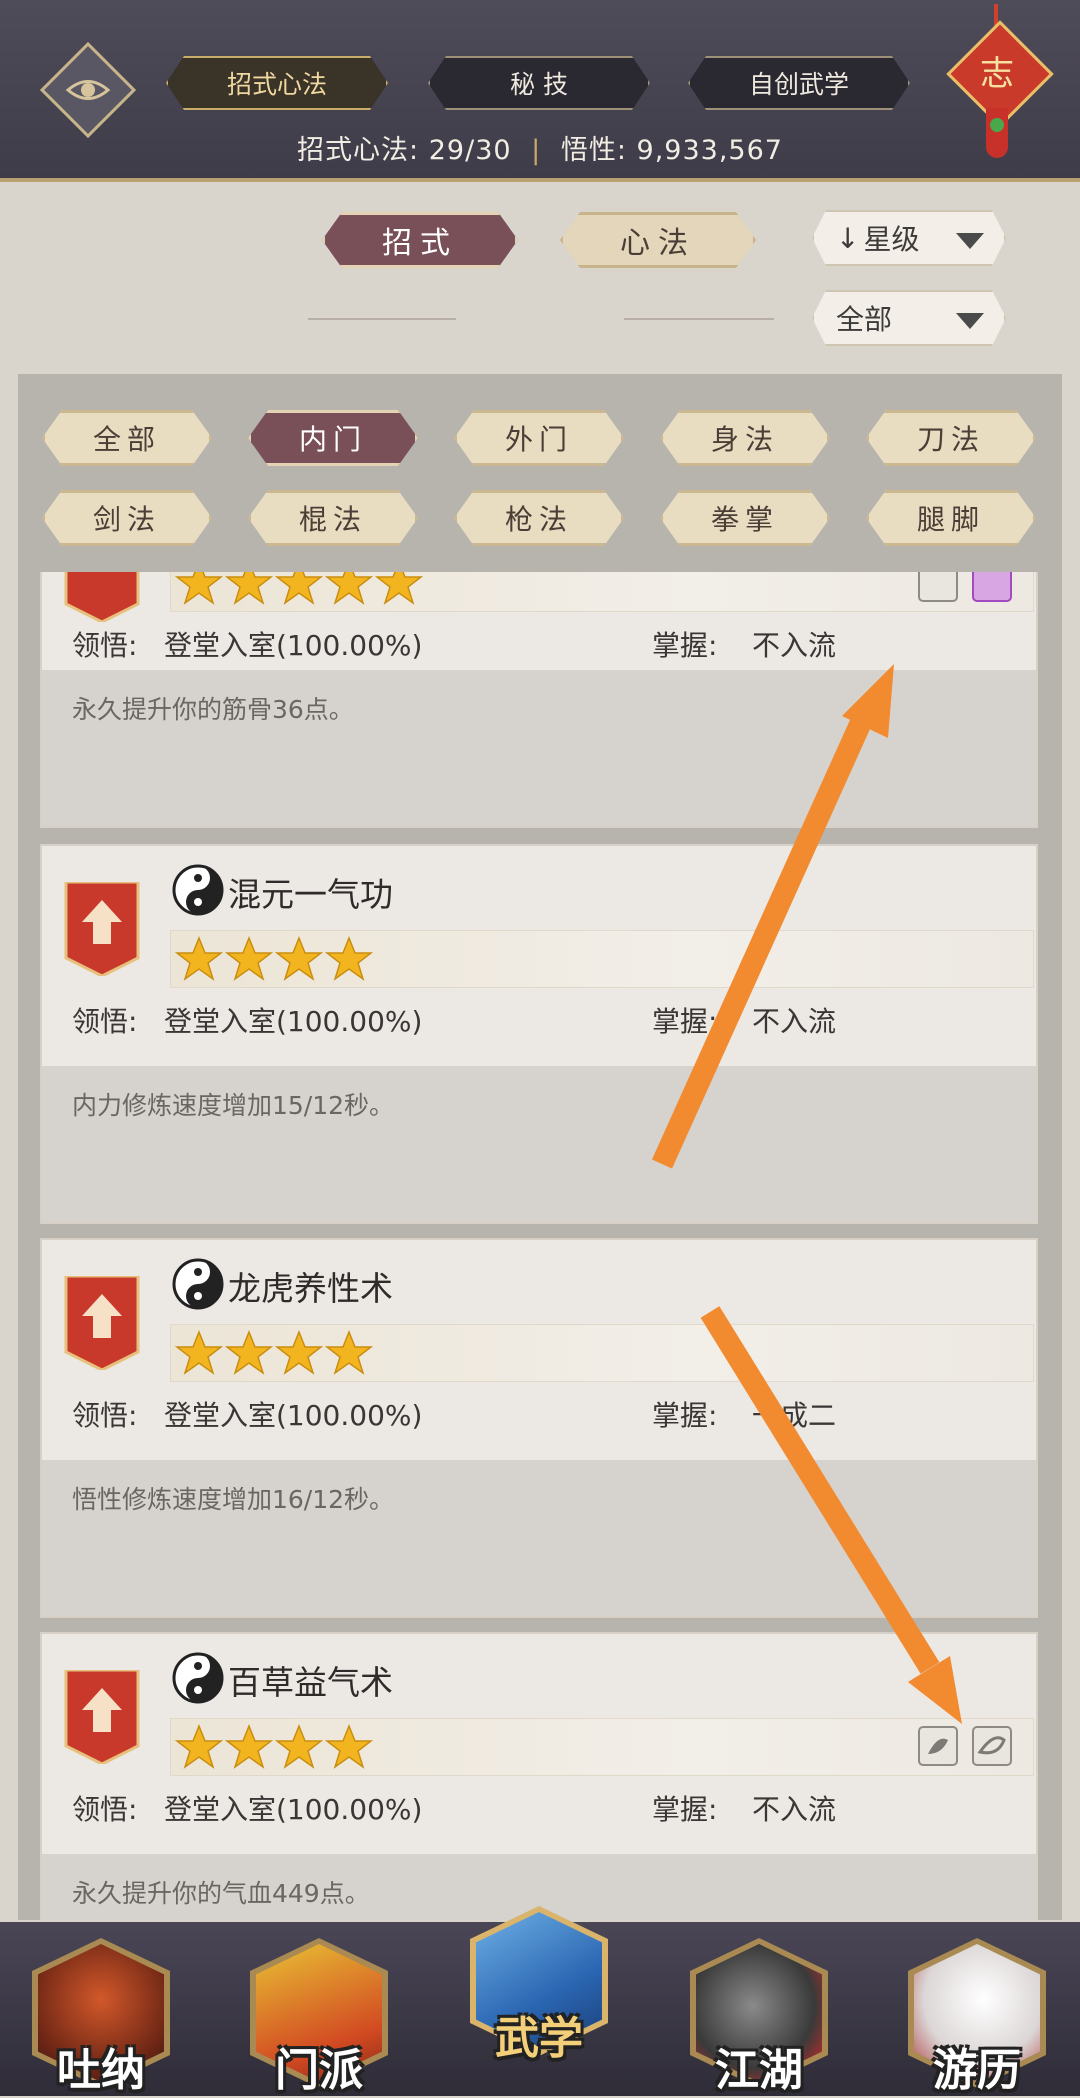 This screenshot has height=2098, width=1080. What do you see at coordinates (213, 709) in the screenshot?
I see `skill-description: 永久提升你的筋骨36点。` at bounding box center [213, 709].